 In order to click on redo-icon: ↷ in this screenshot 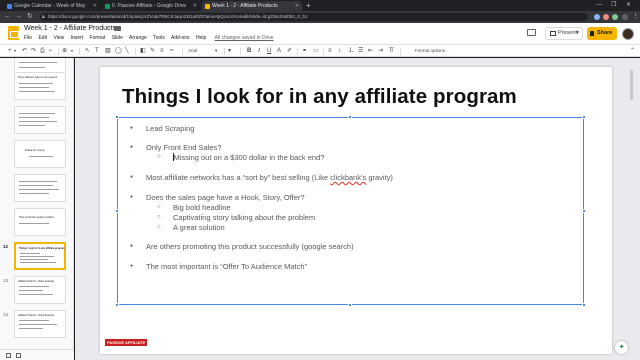, I will do `click(33, 51)`.